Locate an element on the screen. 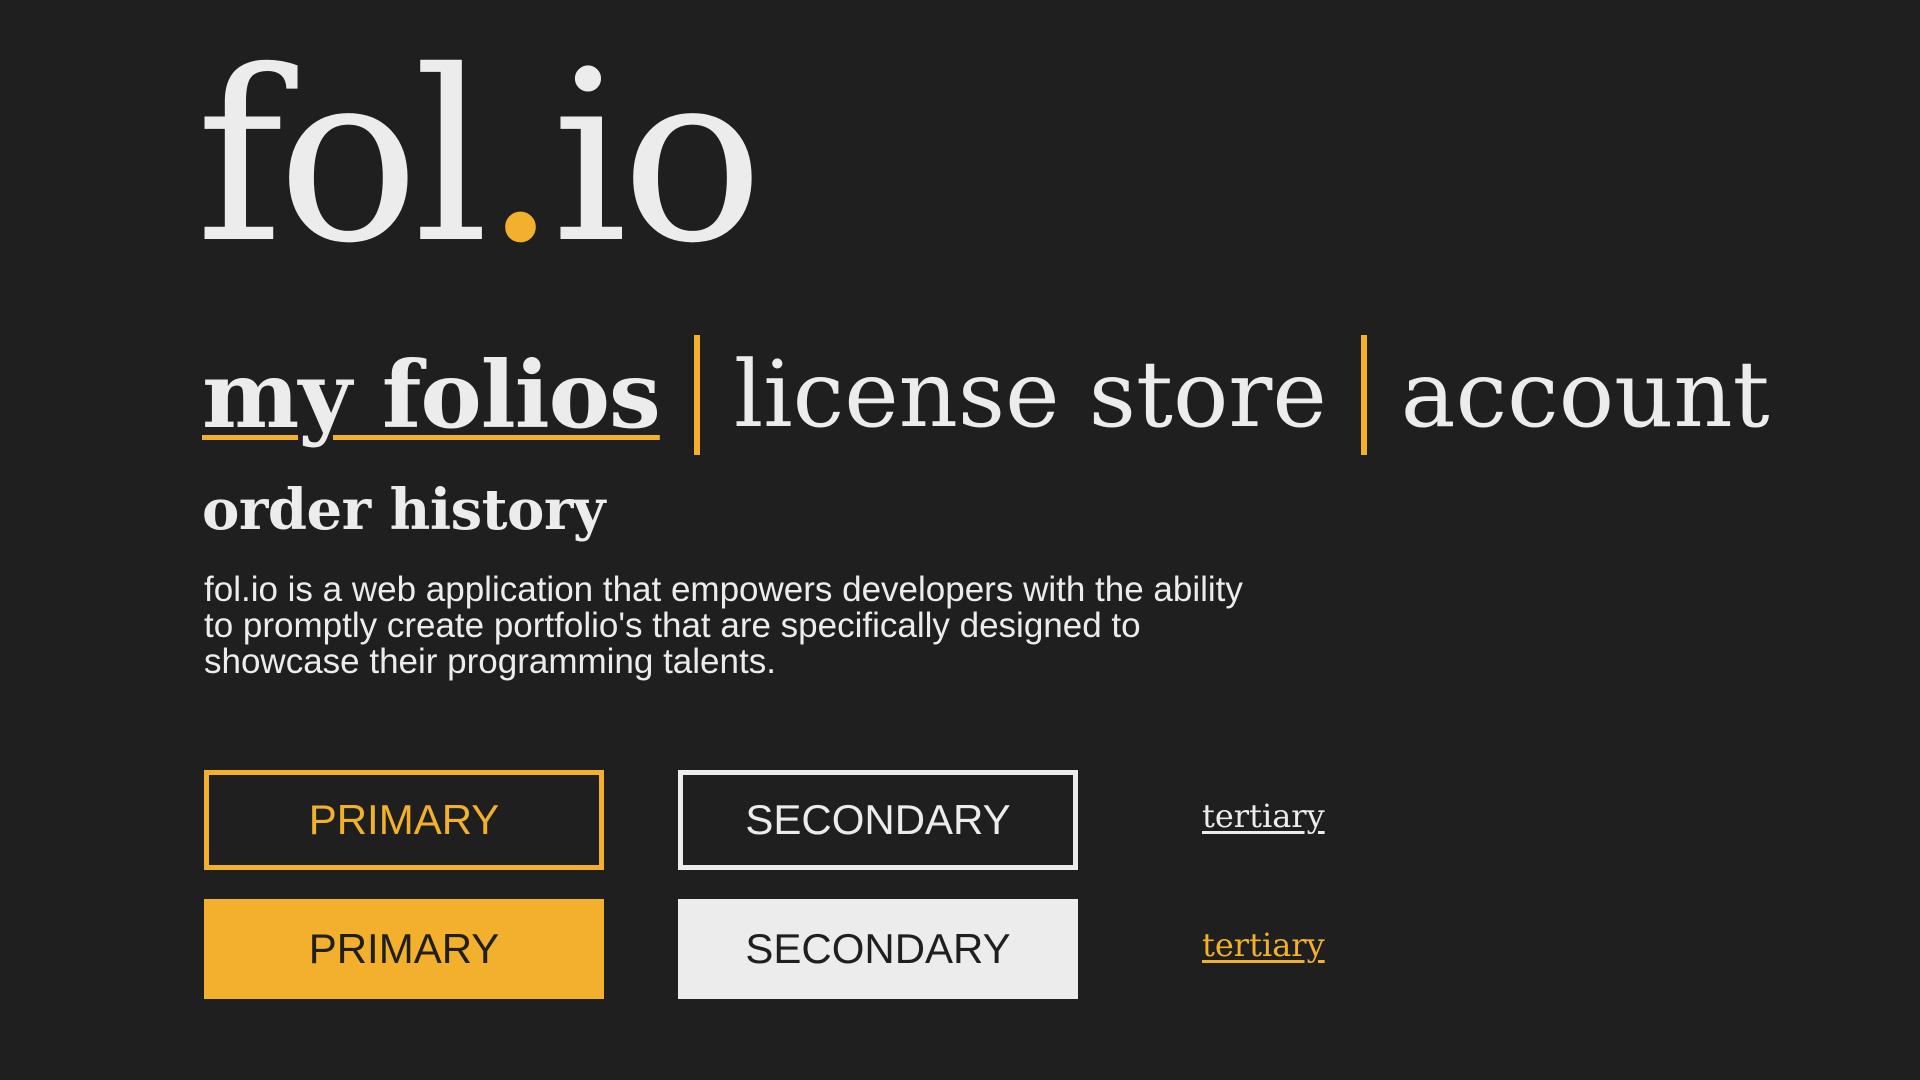  main-nav: my folios license store account is located at coordinates (986, 395).